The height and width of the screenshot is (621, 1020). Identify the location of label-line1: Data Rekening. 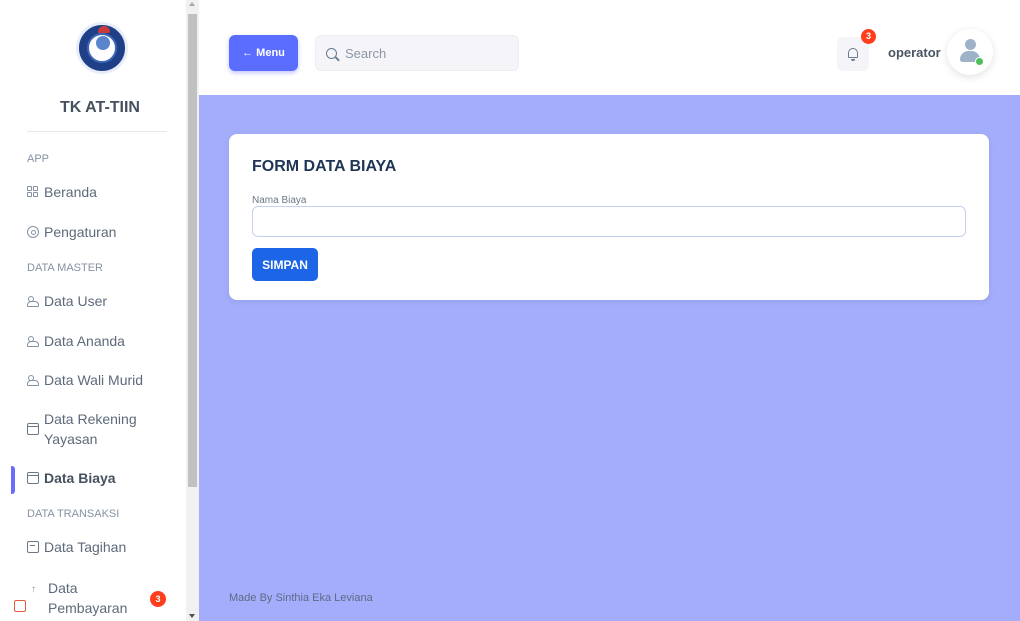
(90, 419).